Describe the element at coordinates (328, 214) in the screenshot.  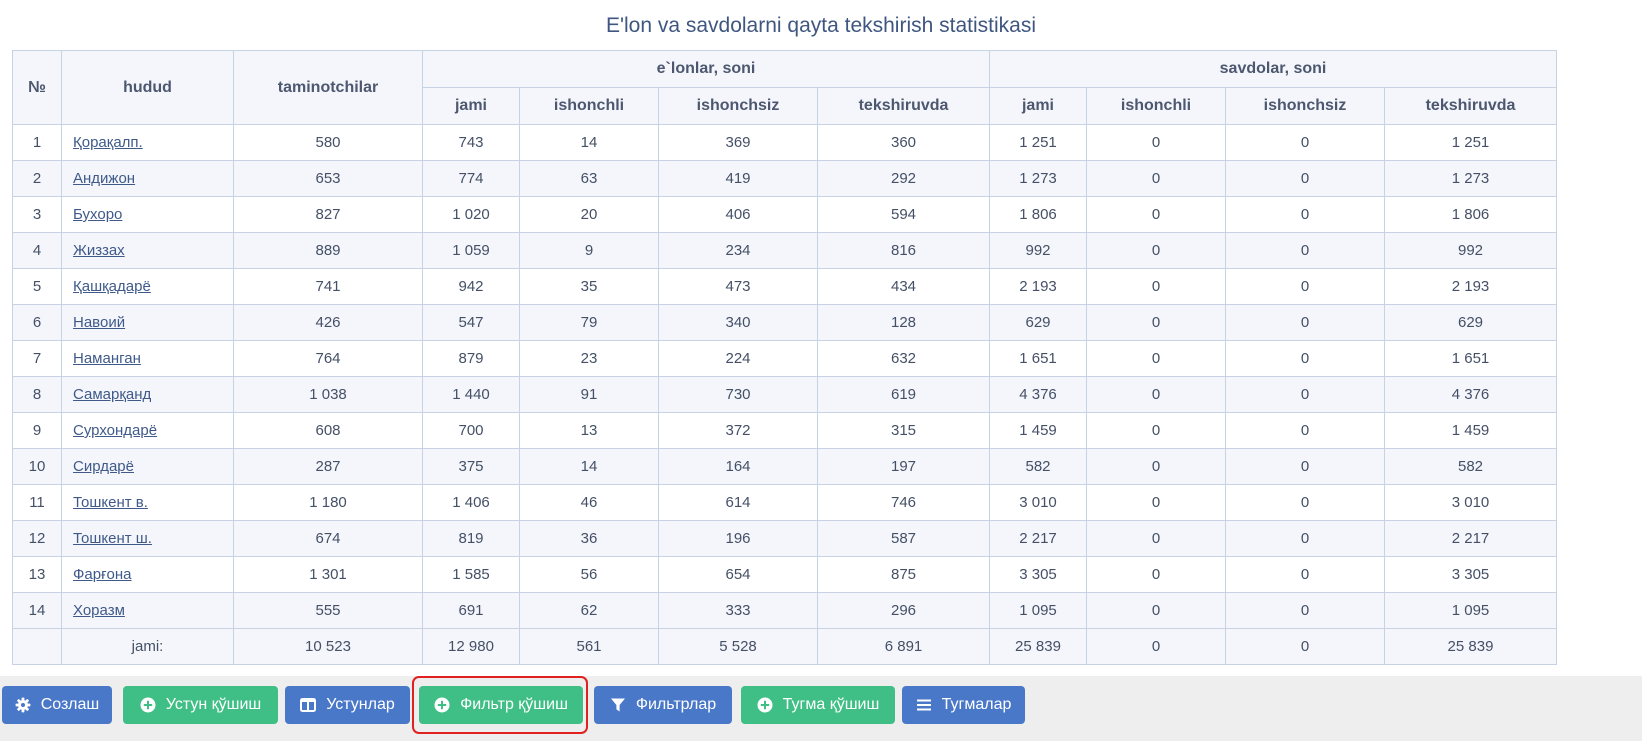
I see `suppliers-cell: 827` at that location.